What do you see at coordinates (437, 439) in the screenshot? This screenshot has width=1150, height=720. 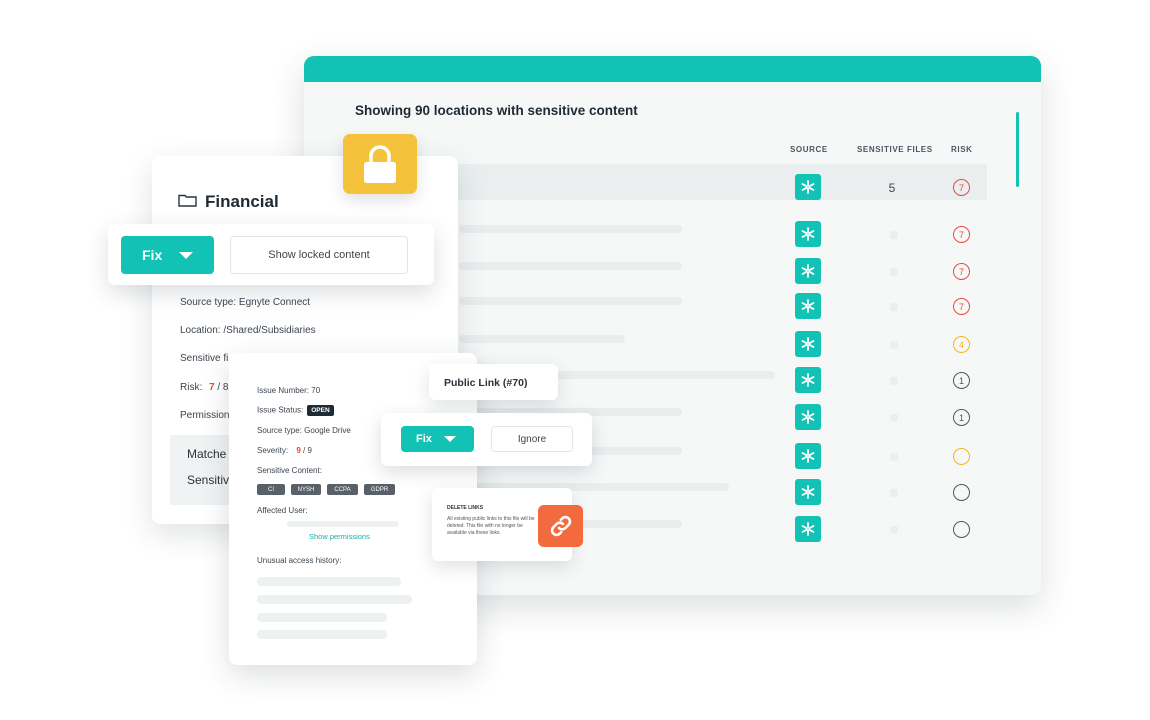 I see `fix-issue-button: Fix` at bounding box center [437, 439].